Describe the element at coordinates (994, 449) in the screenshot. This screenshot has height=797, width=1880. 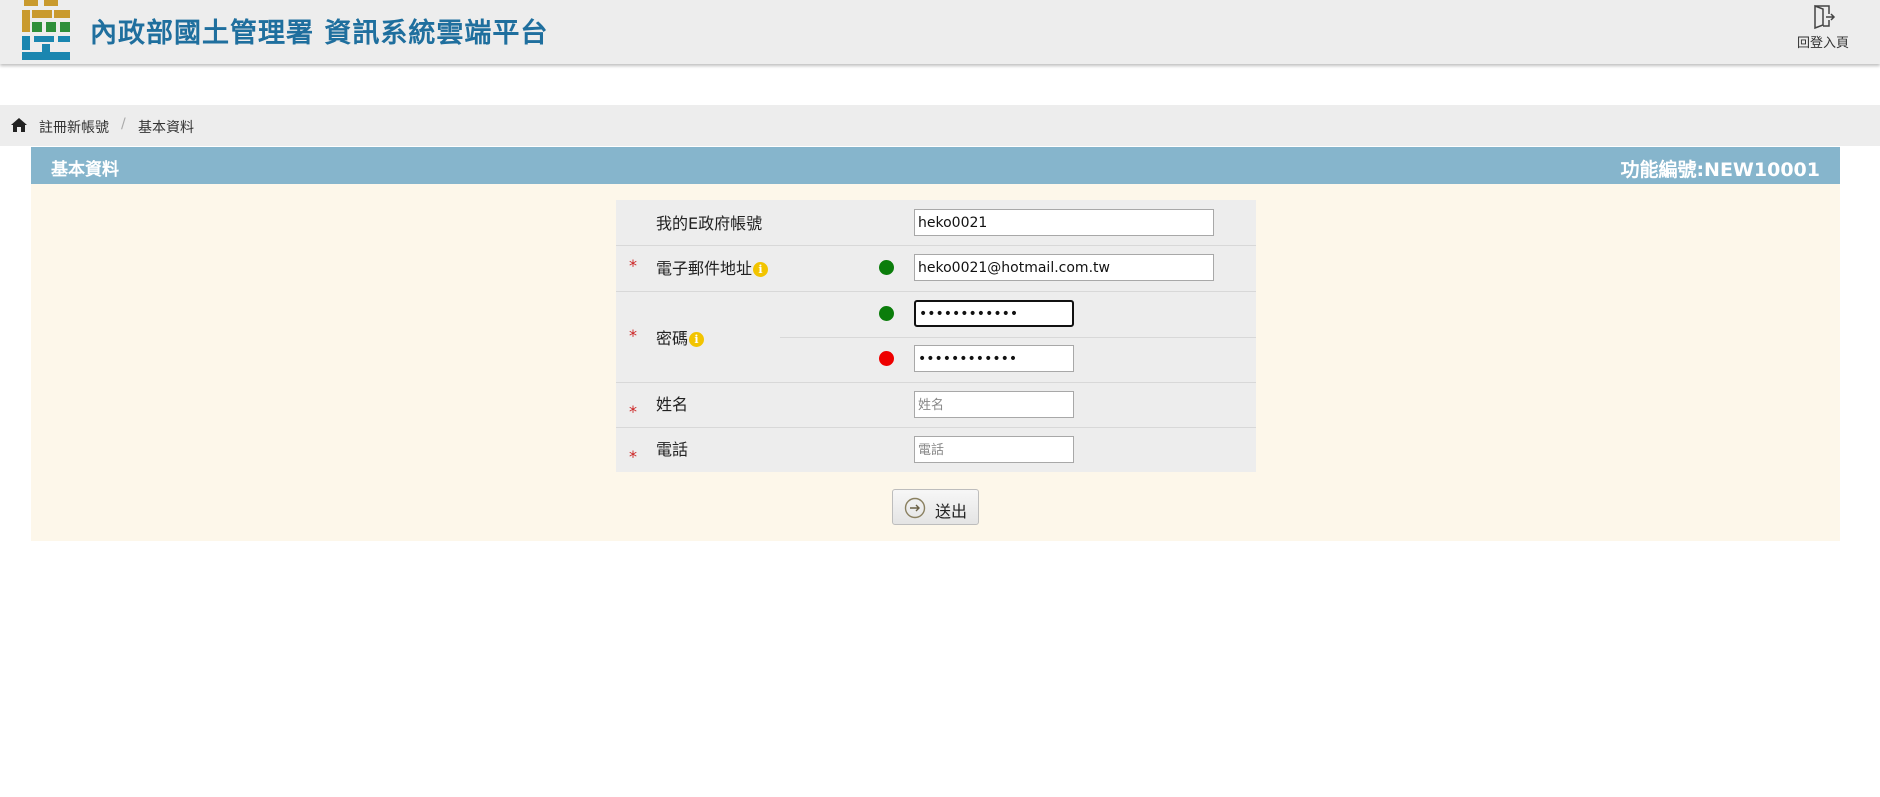
I see `phone-field` at that location.